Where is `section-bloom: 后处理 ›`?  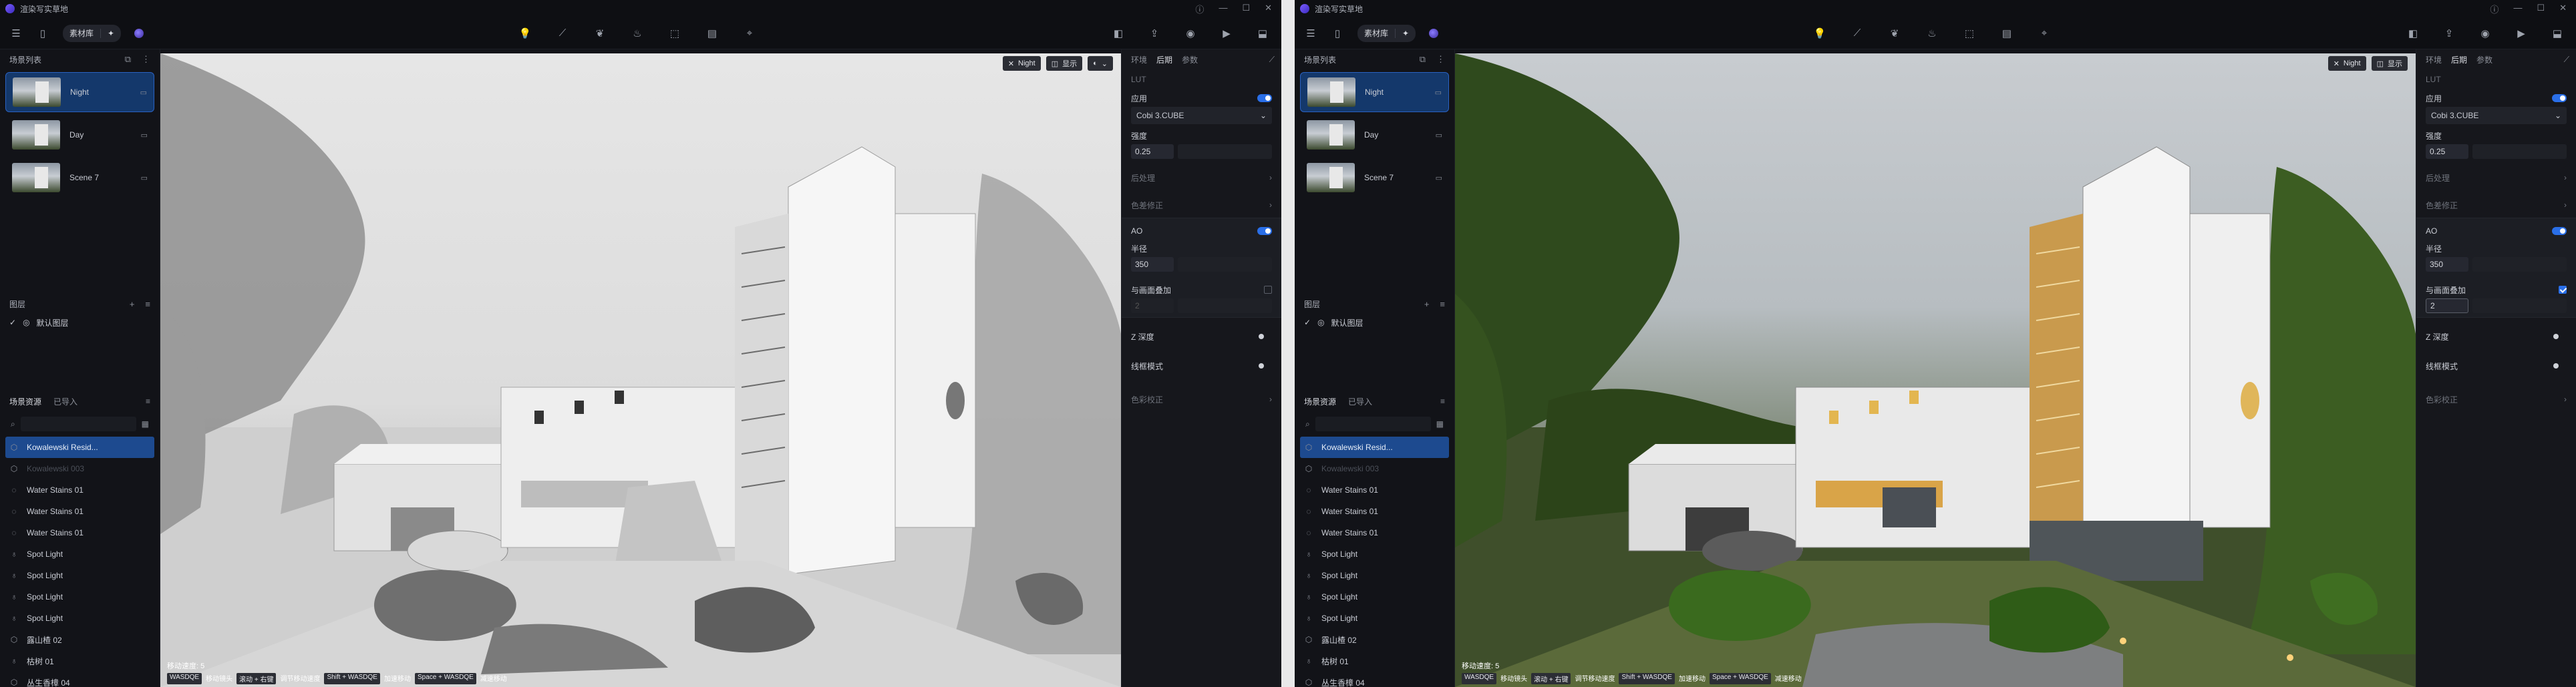 section-bloom: 后处理 › is located at coordinates (2496, 177).